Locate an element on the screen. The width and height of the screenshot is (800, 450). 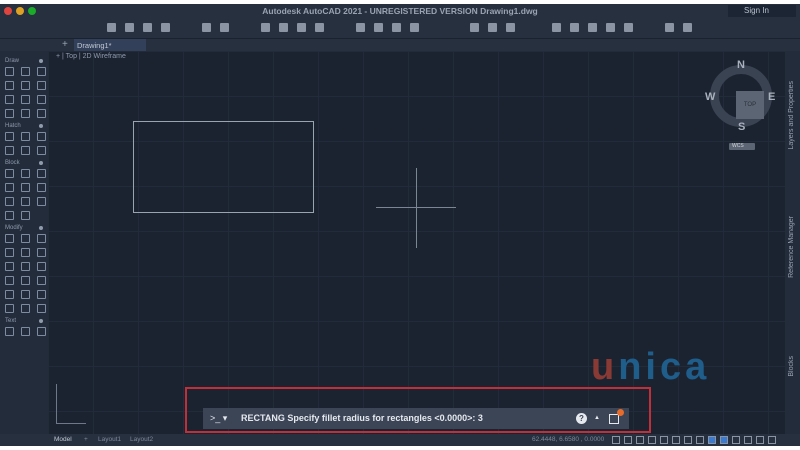
blocks-tab: Blocks is located at coordinates (791, 366).